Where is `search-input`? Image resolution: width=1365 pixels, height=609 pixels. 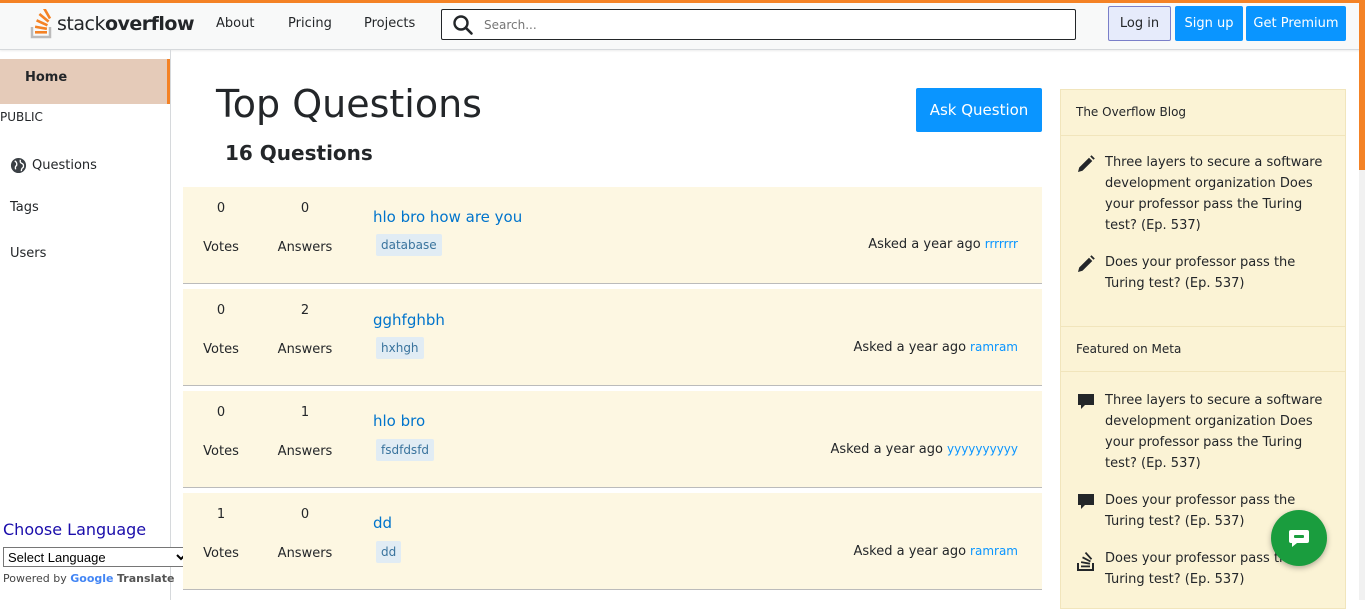 search-input is located at coordinates (762, 24).